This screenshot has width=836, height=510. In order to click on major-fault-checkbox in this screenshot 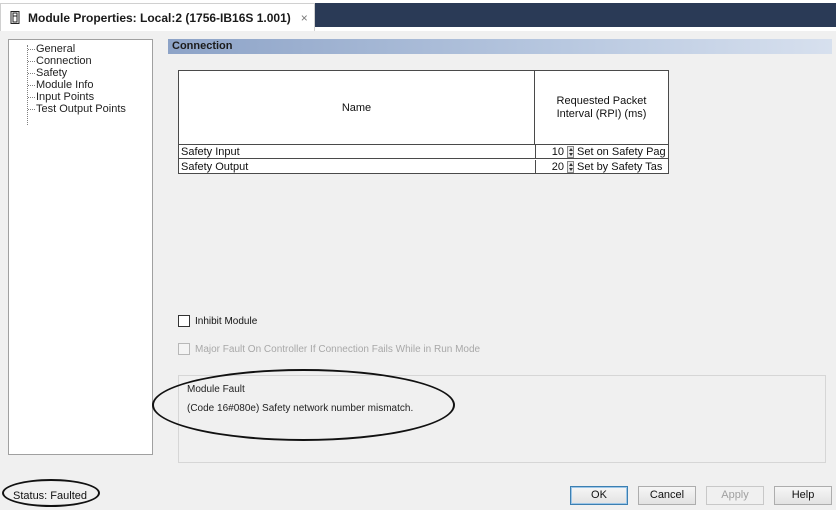, I will do `click(184, 349)`.